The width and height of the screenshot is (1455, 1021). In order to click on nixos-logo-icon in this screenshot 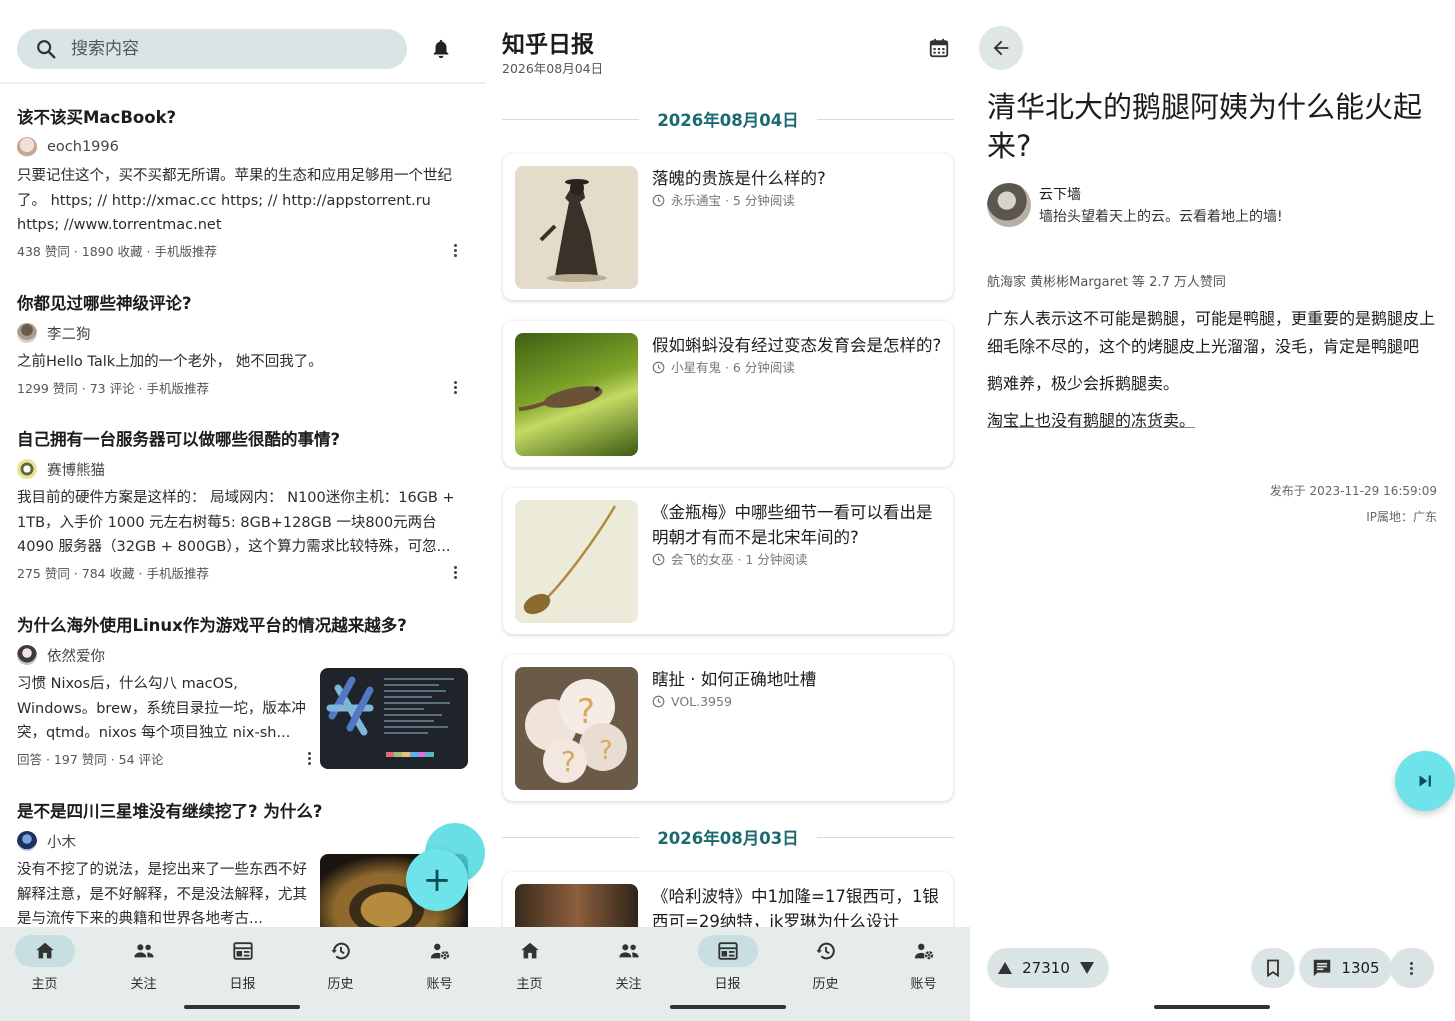, I will do `click(390, 716)`.